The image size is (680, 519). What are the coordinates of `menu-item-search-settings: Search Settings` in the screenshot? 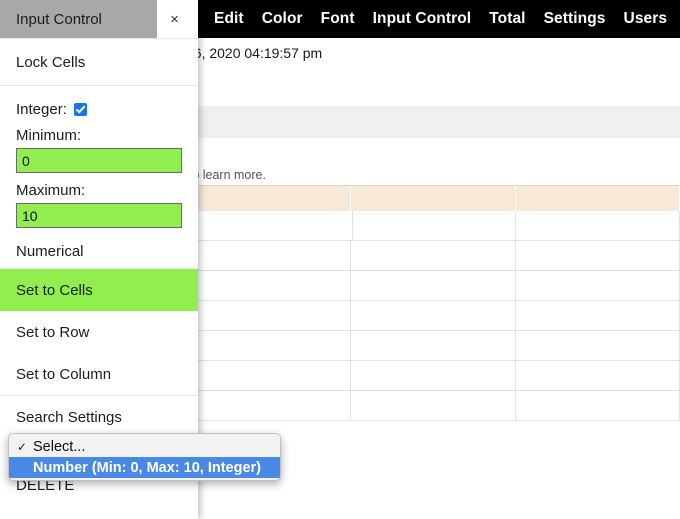 It's located at (99, 417).